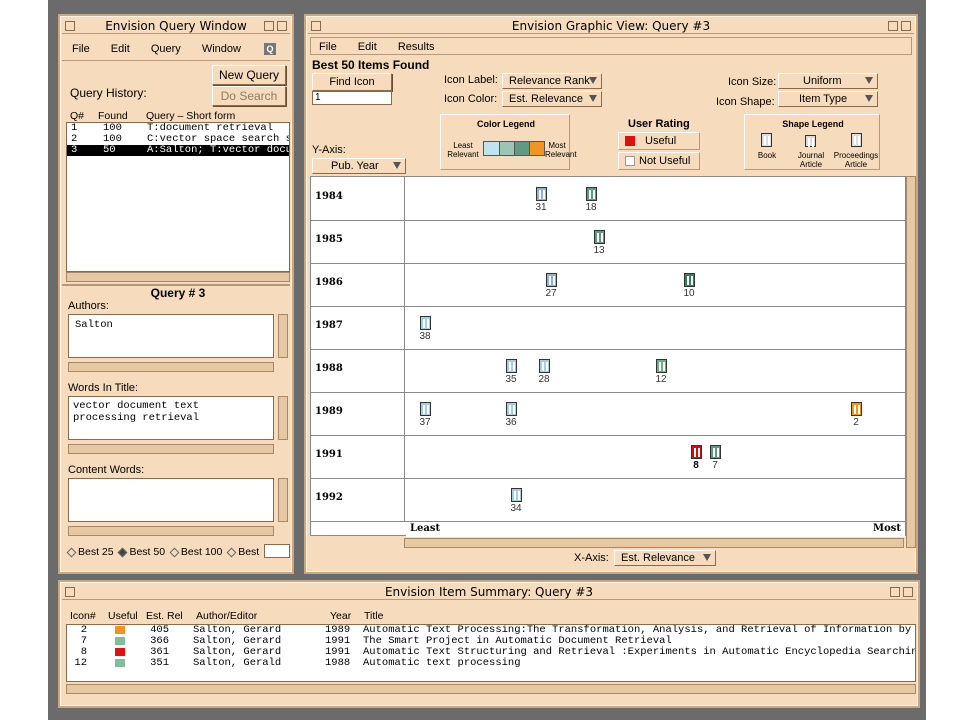 The height and width of the screenshot is (720, 960). Describe the element at coordinates (658, 558) in the screenshot. I see `xaxis-value: Est. Relevance` at that location.